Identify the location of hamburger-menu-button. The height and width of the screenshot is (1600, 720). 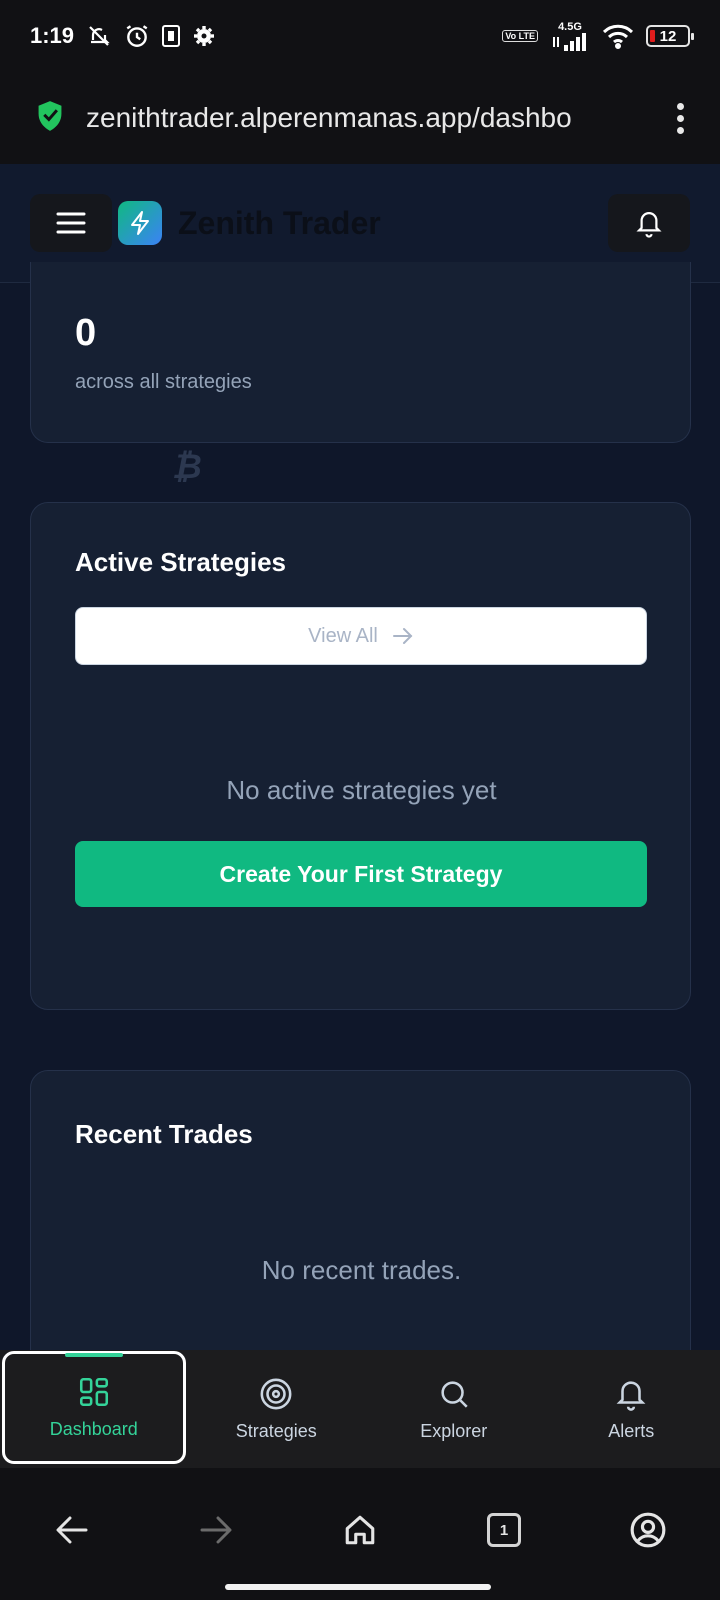
(71, 223).